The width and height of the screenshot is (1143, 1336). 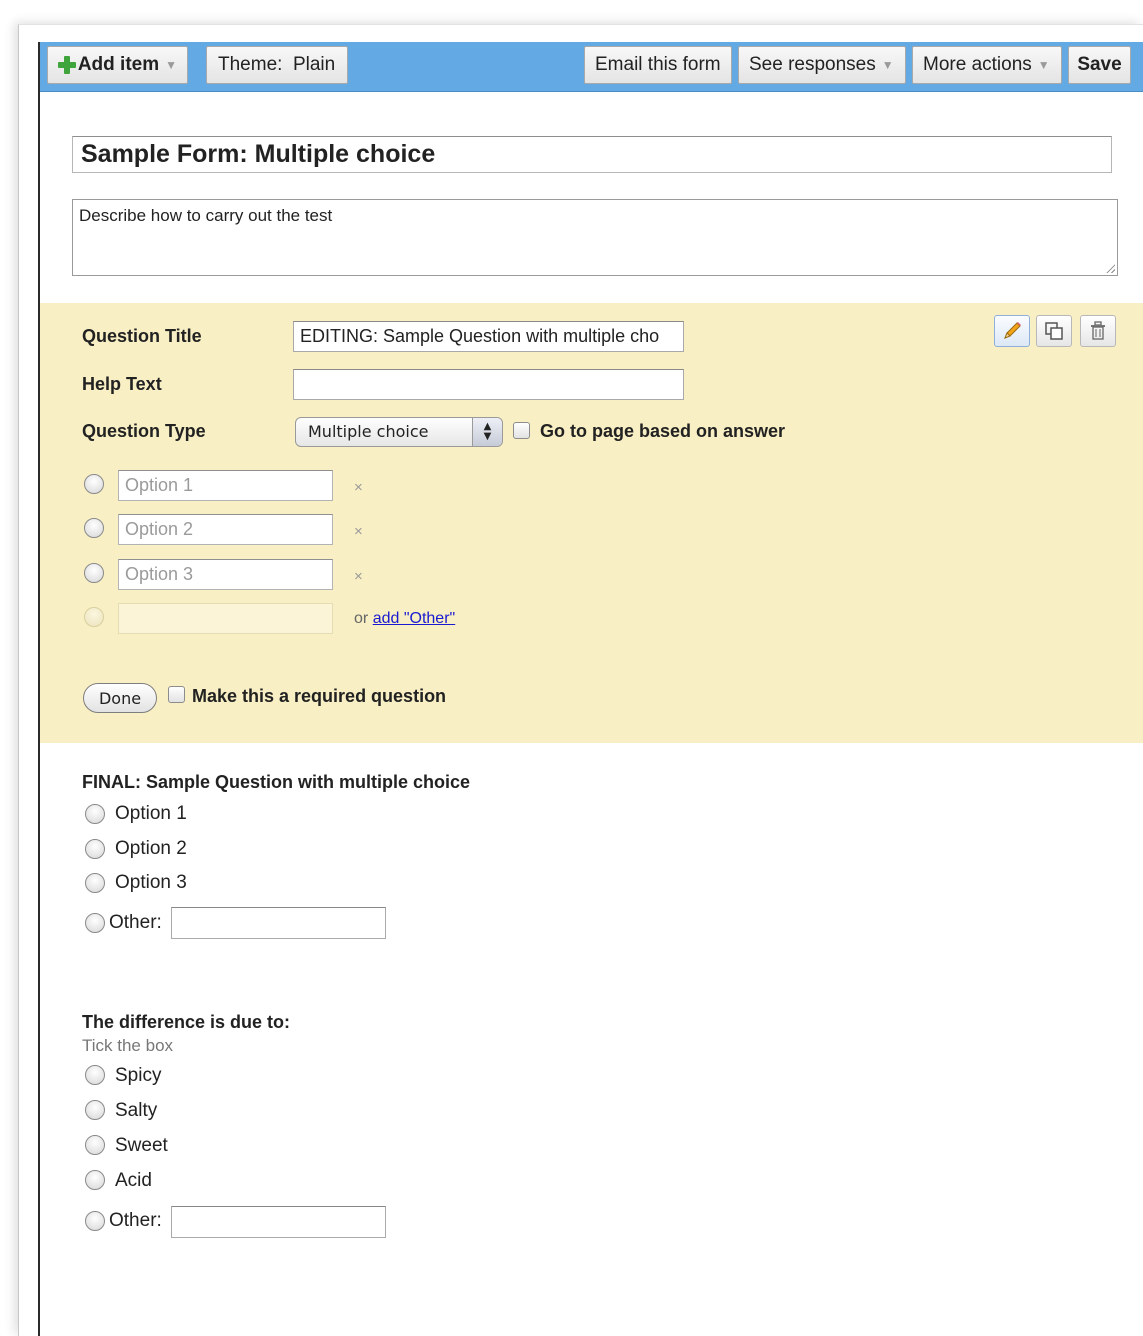 What do you see at coordinates (128, 1045) in the screenshot?
I see `question-help-text: Tick the box` at bounding box center [128, 1045].